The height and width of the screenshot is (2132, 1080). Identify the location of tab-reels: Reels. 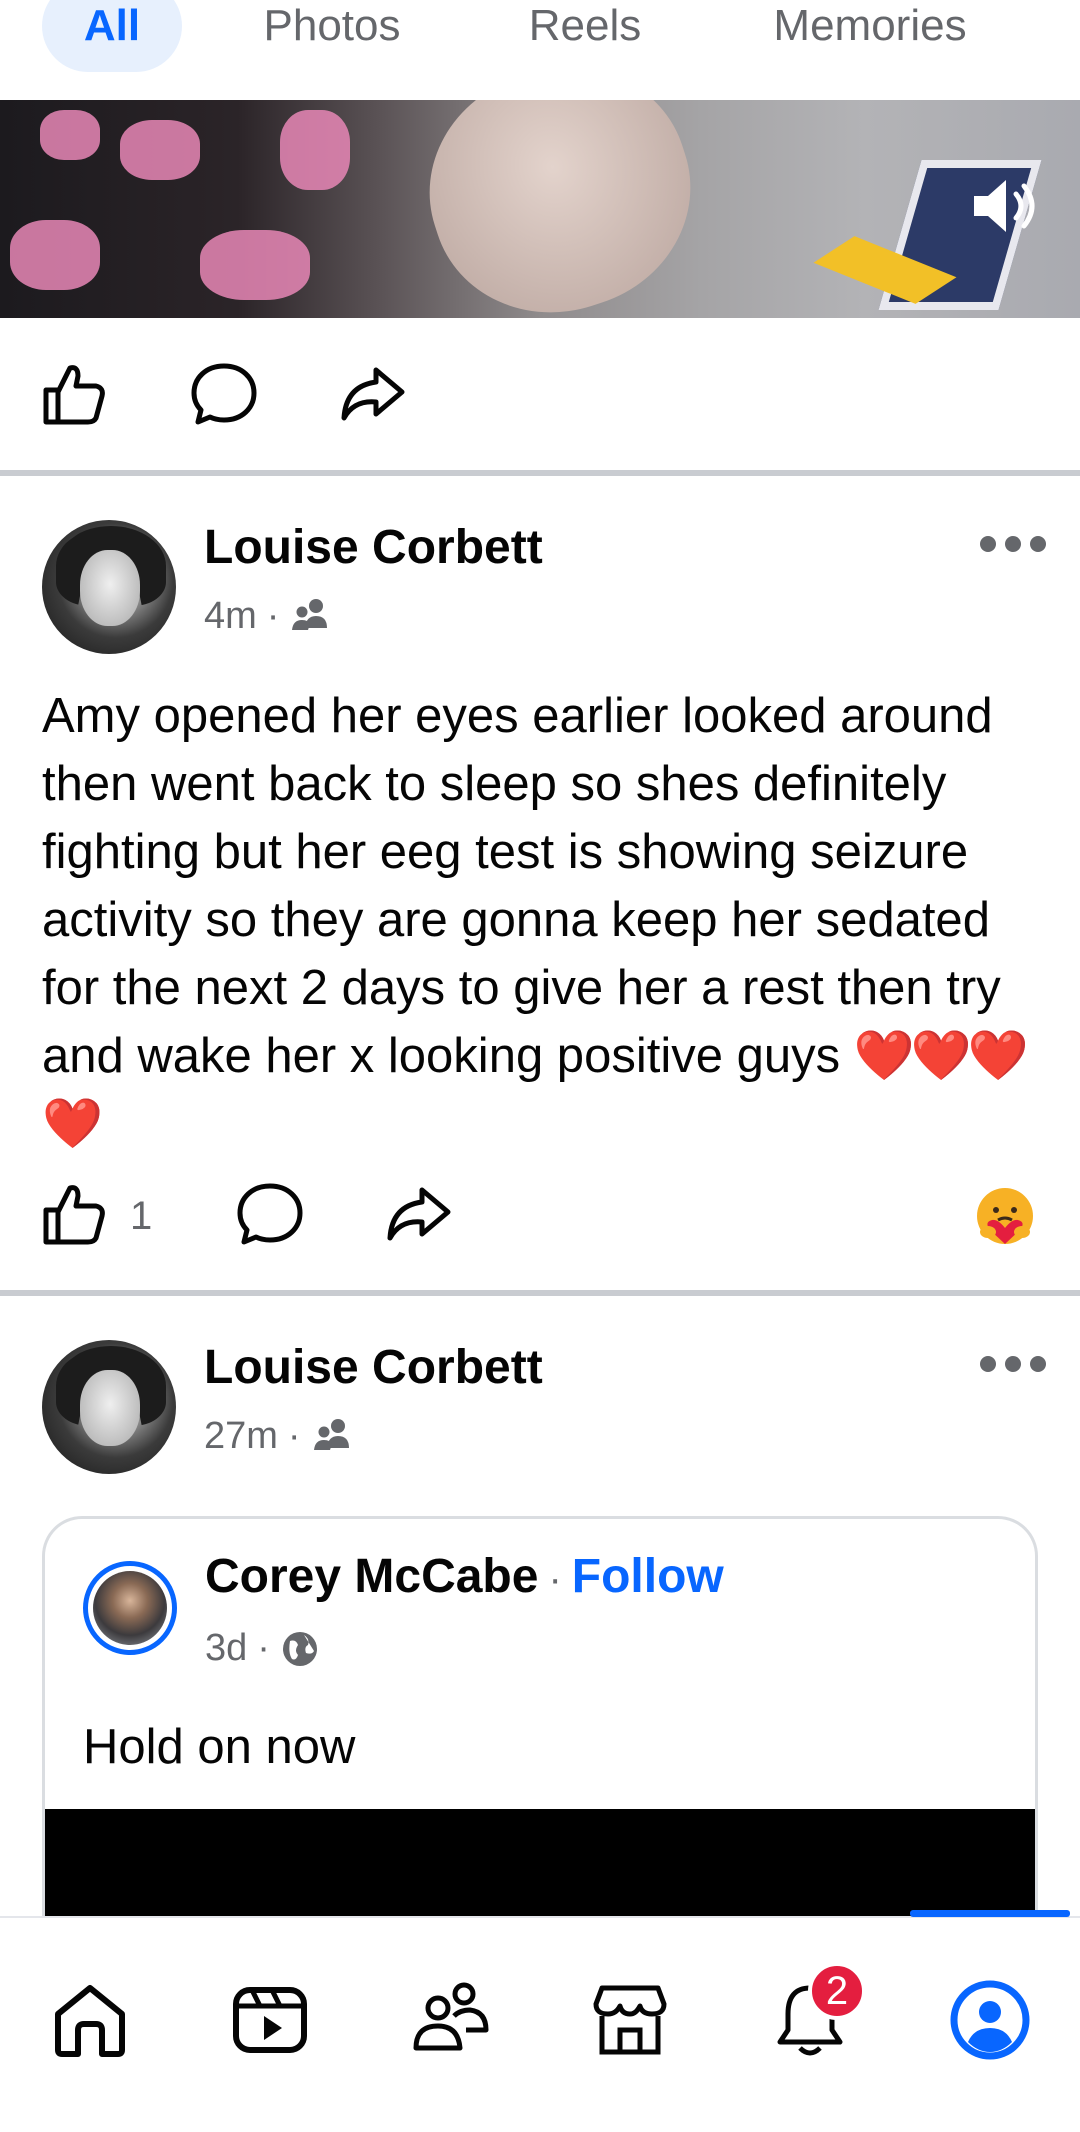
(585, 36).